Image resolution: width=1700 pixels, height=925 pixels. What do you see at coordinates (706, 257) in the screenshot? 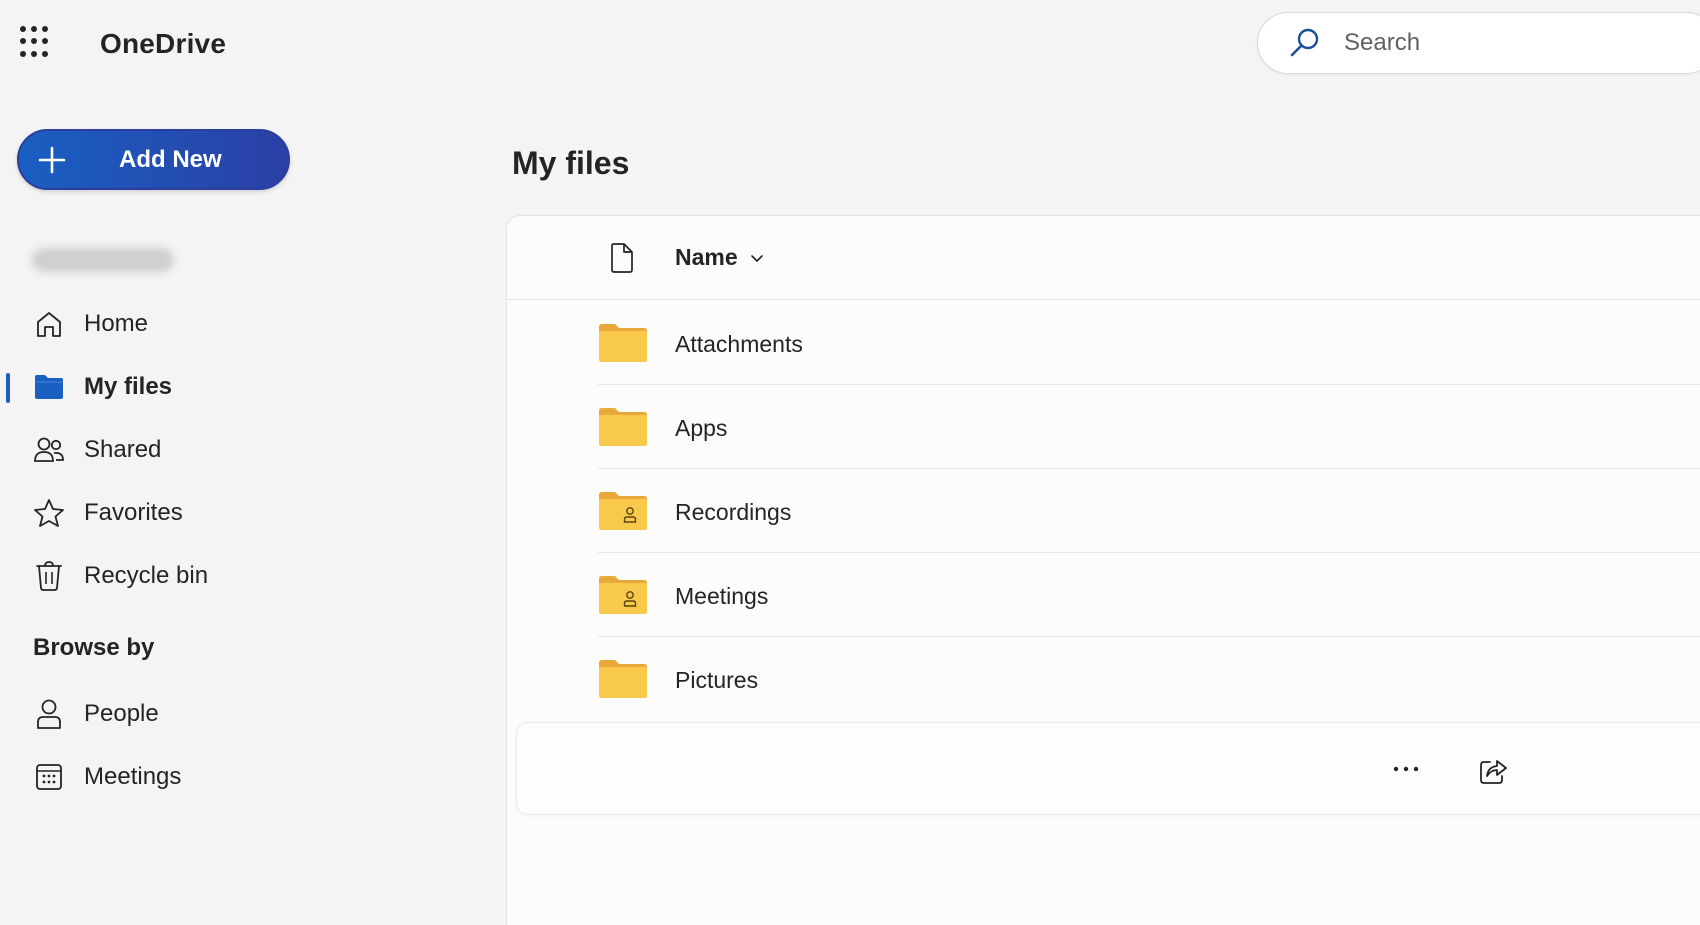
I see `column-header-name: Name` at bounding box center [706, 257].